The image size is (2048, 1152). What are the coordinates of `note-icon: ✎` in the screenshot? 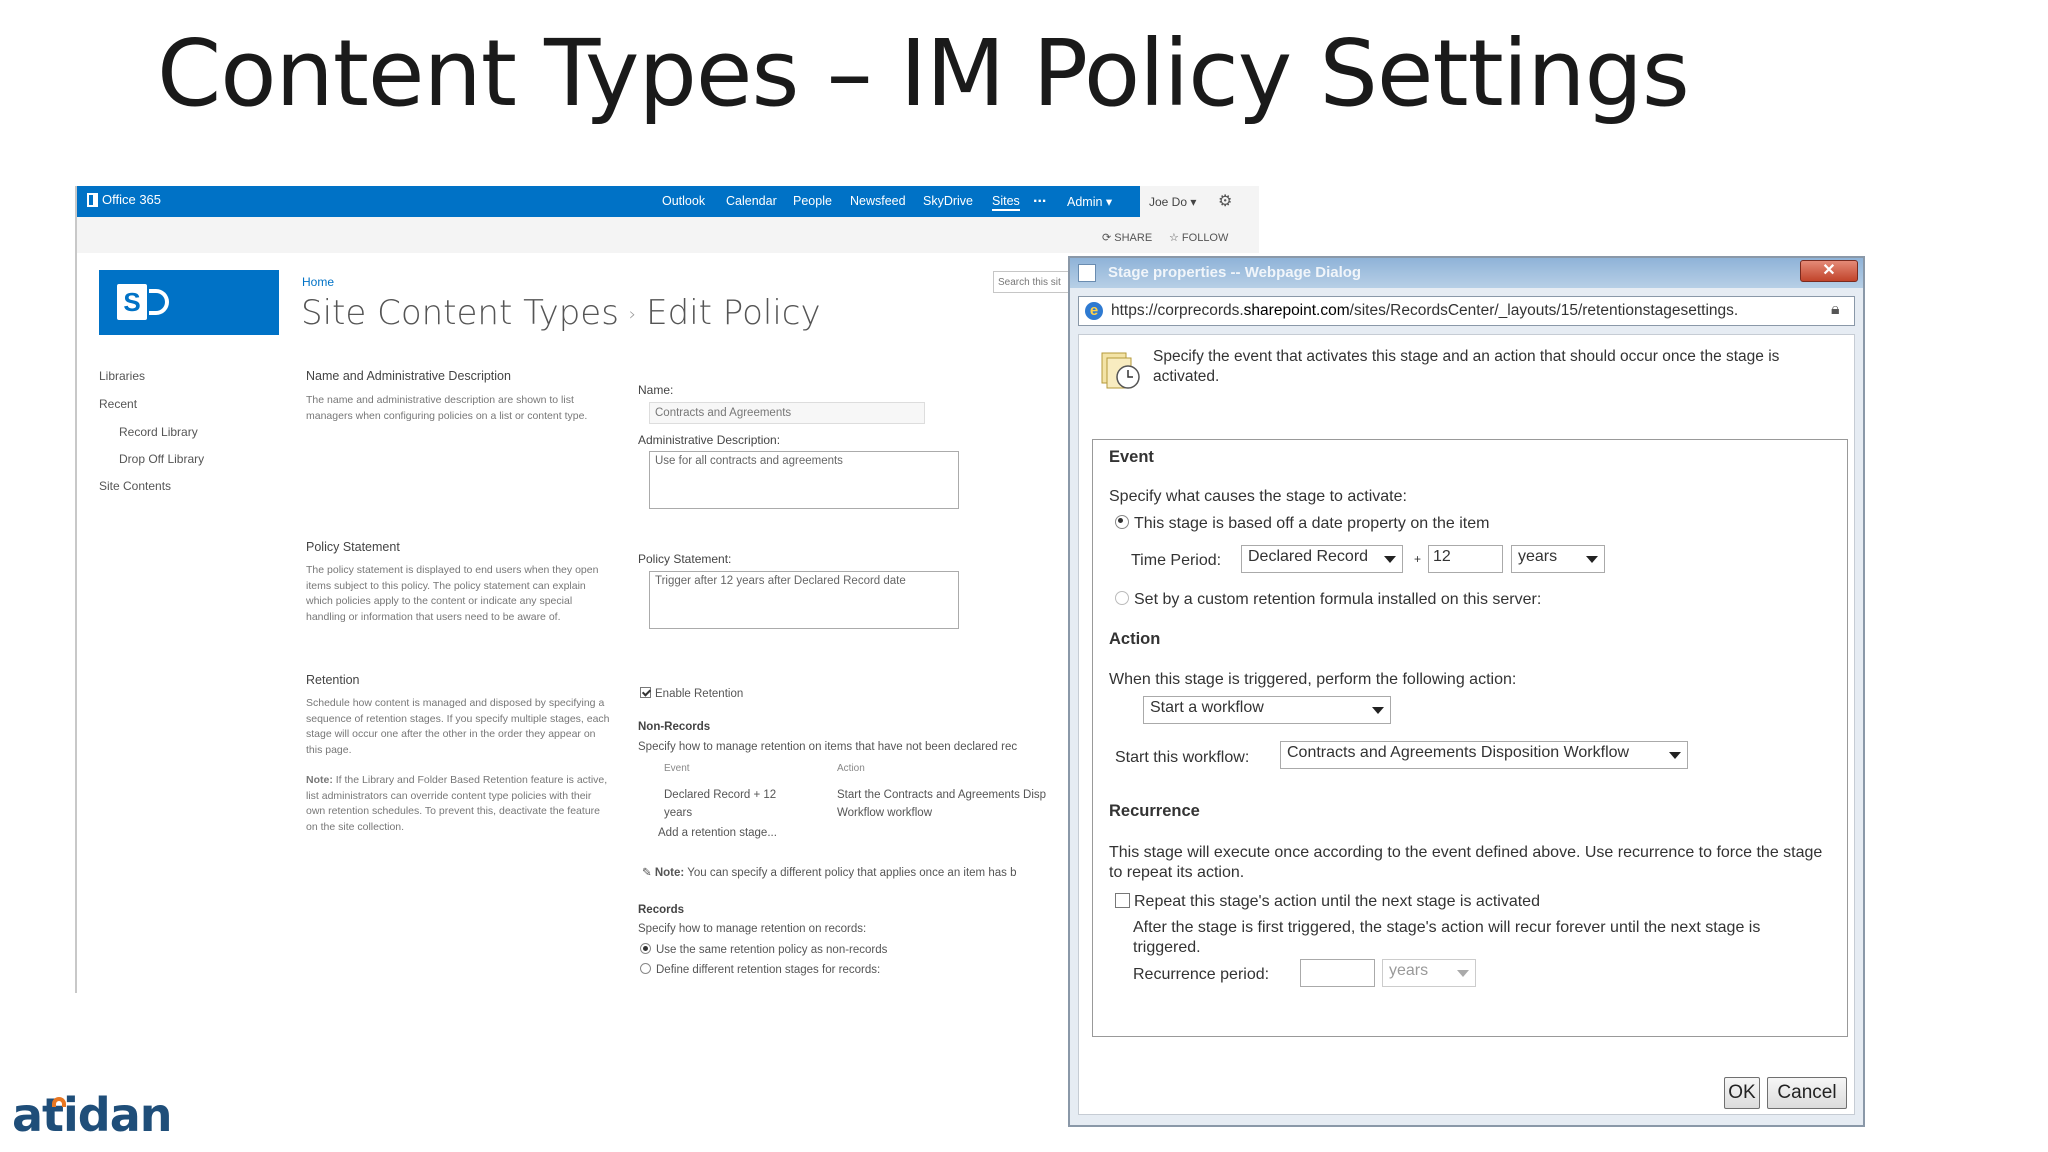 It's located at (648, 873).